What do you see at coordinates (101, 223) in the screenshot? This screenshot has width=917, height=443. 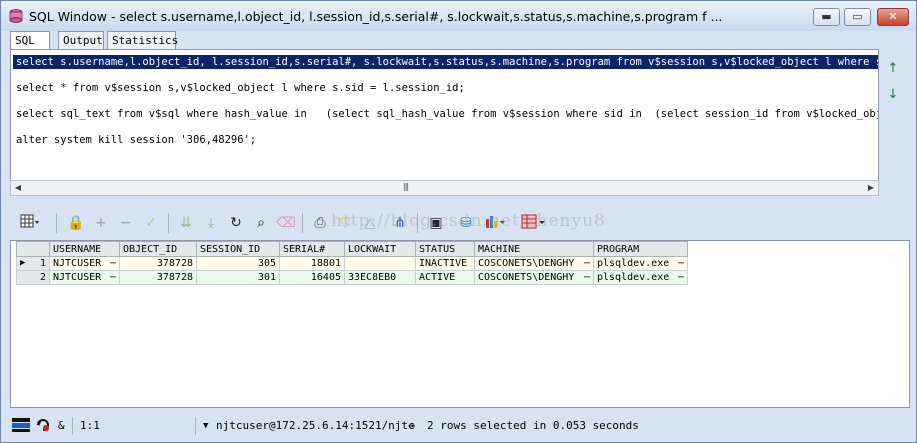 I see `add-record-icon: +` at bounding box center [101, 223].